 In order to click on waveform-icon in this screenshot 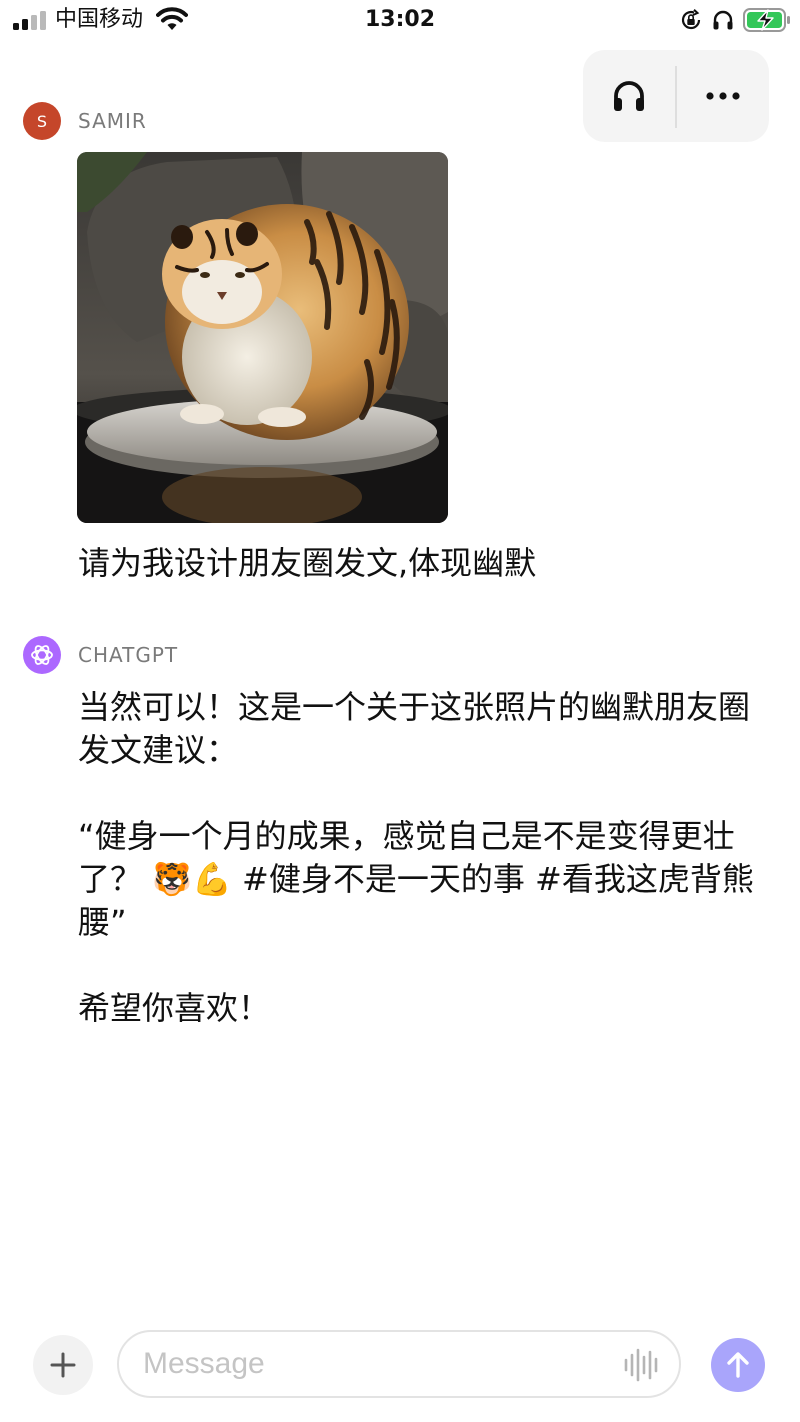, I will do `click(642, 1365)`.